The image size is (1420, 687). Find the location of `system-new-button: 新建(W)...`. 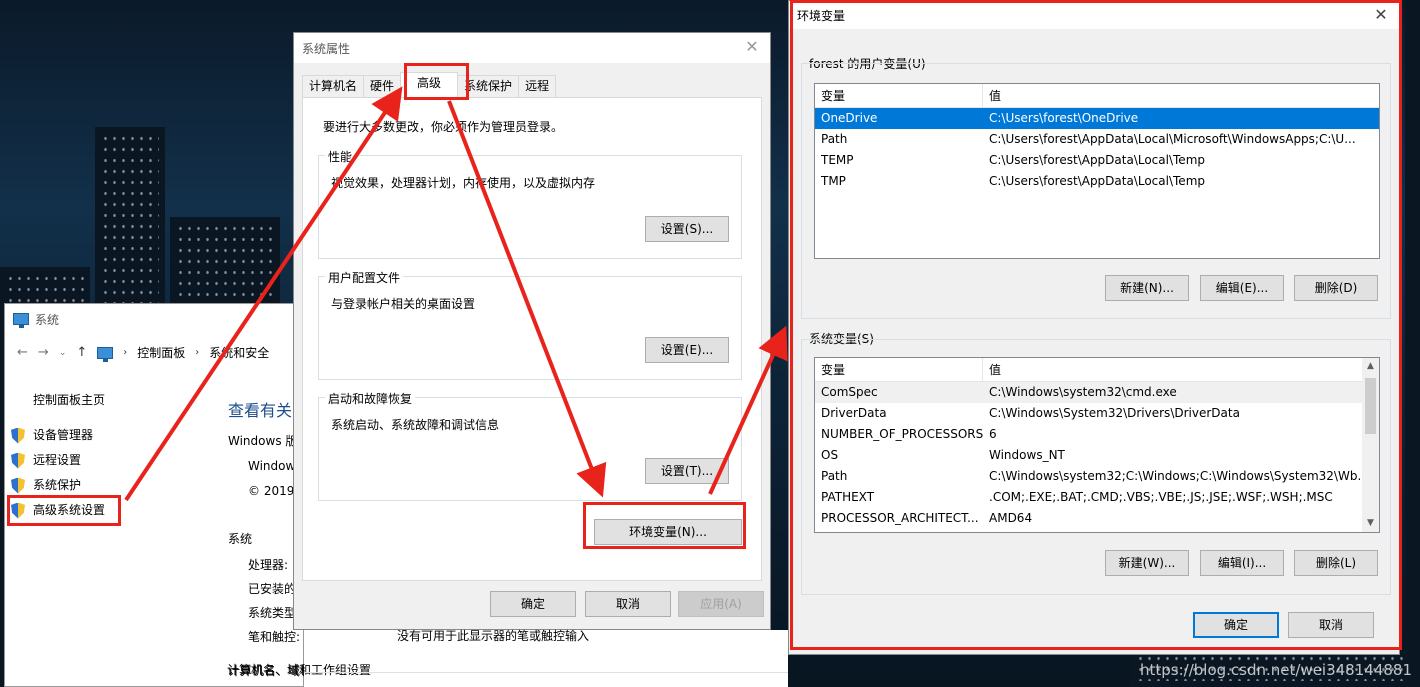

system-new-button: 新建(W)... is located at coordinates (1147, 563).